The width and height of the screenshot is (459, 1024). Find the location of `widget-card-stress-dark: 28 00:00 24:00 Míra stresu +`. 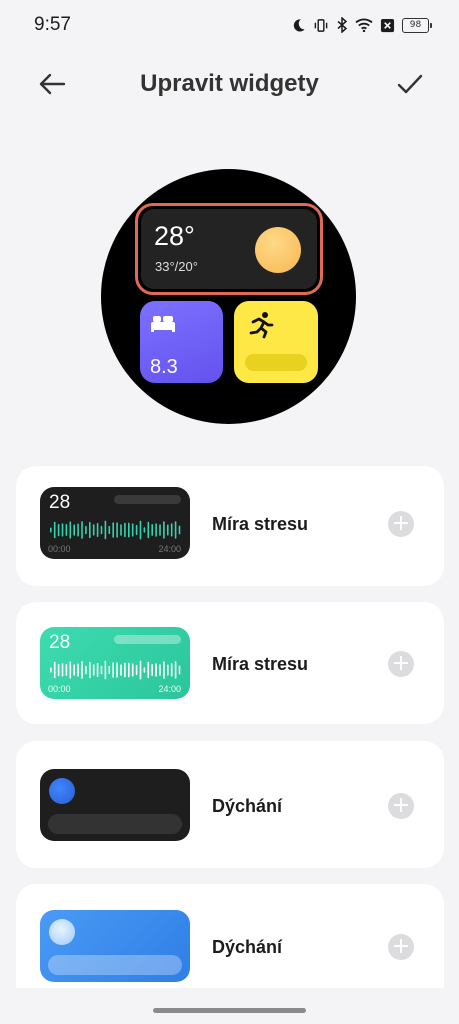

widget-card-stress-dark: 28 00:00 24:00 Míra stresu + is located at coordinates (230, 526).